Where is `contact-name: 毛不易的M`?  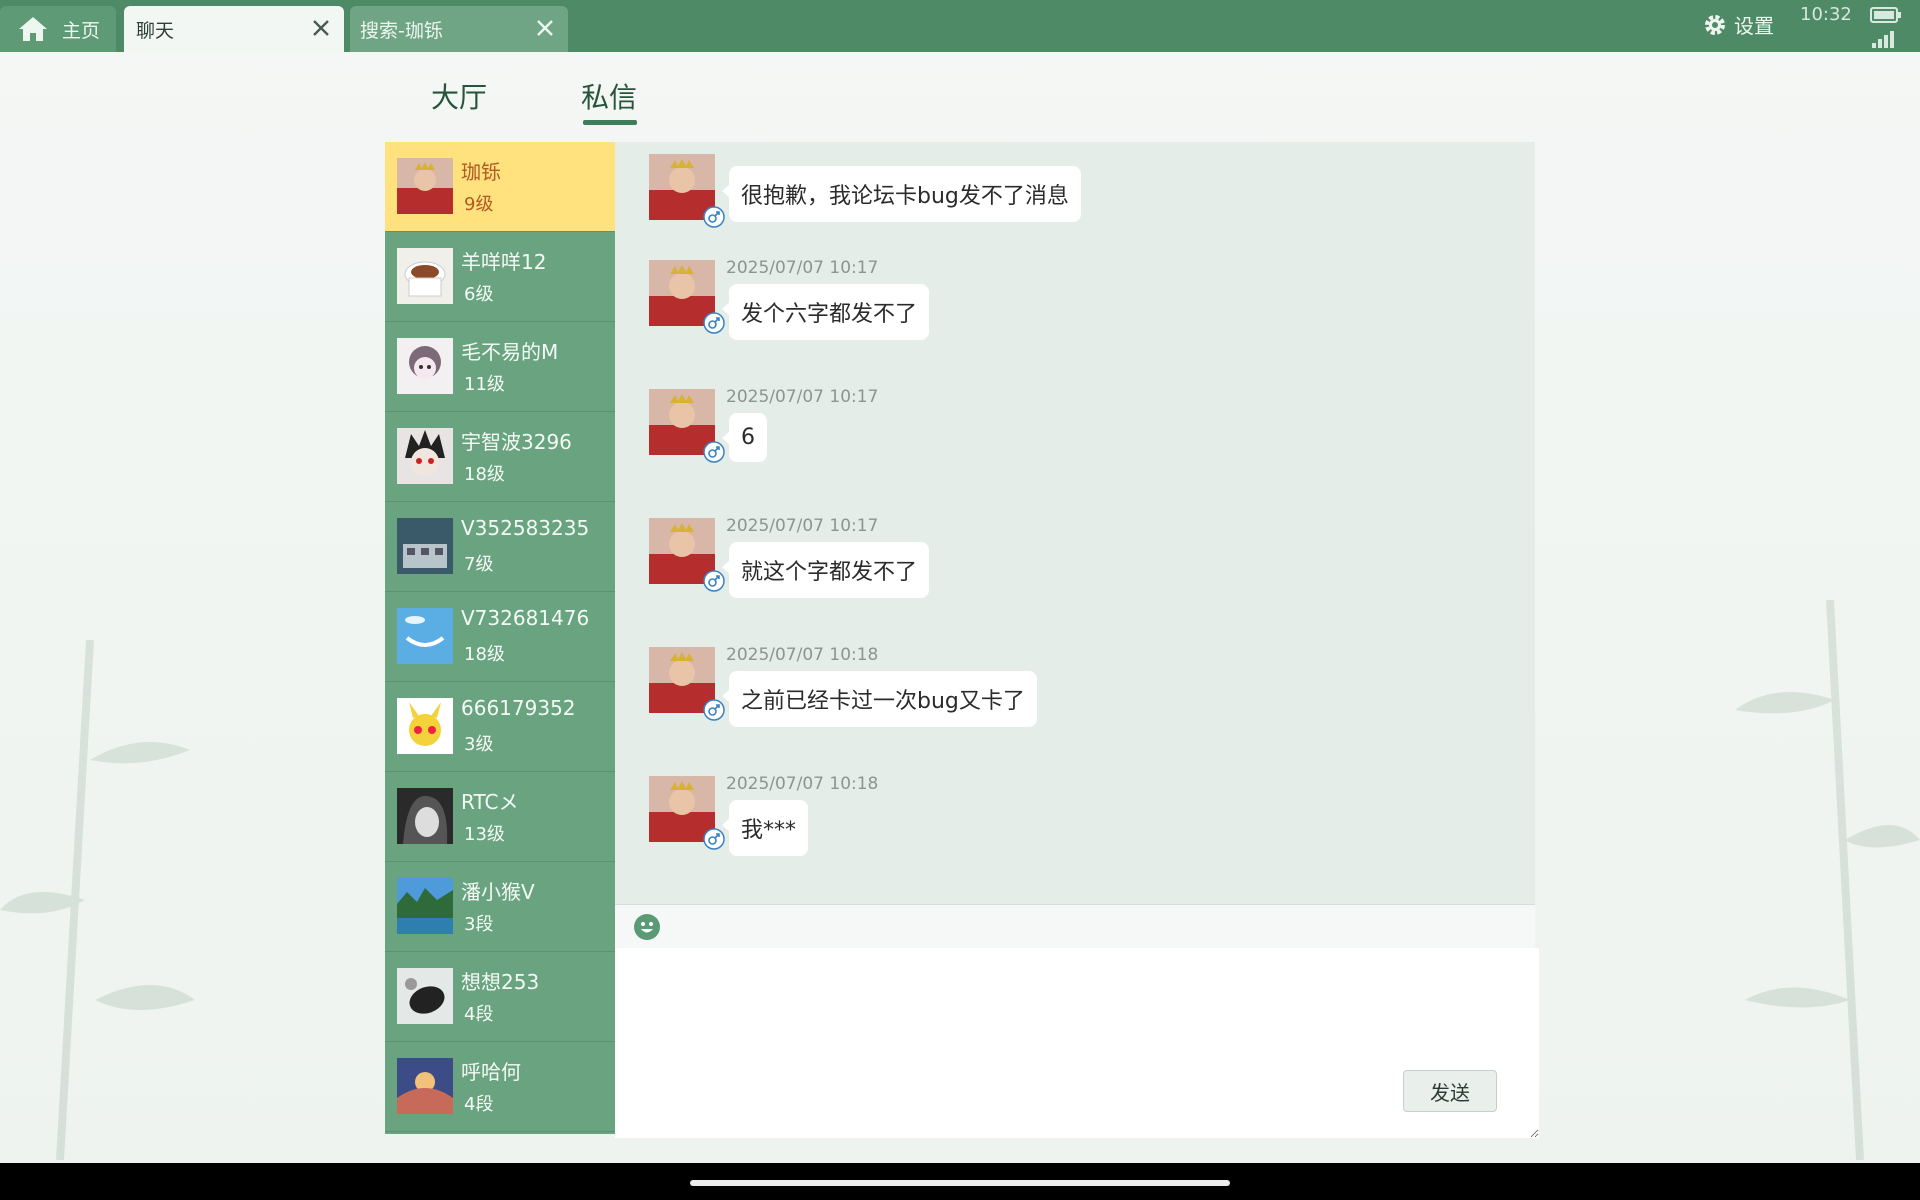 contact-name: 毛不易的M is located at coordinates (510, 352).